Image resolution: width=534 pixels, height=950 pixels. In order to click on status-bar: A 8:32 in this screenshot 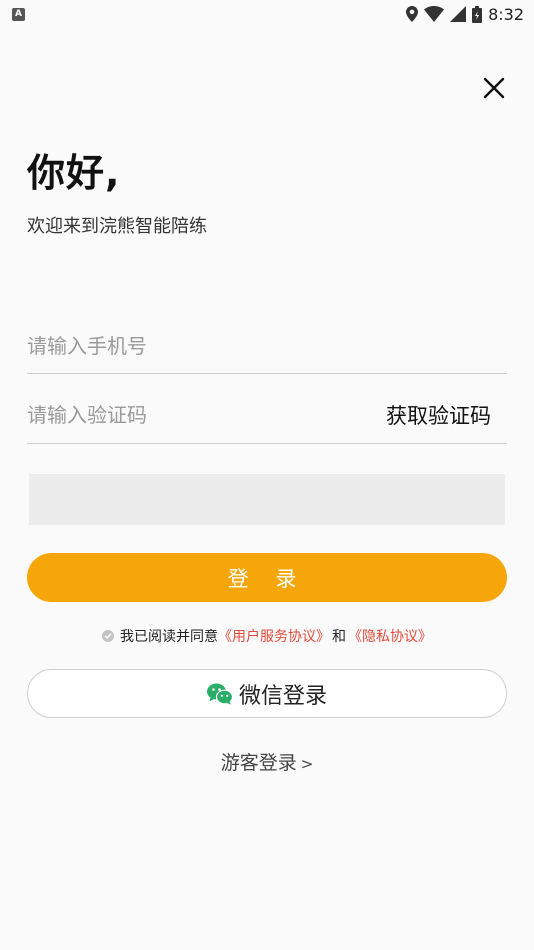, I will do `click(267, 14)`.